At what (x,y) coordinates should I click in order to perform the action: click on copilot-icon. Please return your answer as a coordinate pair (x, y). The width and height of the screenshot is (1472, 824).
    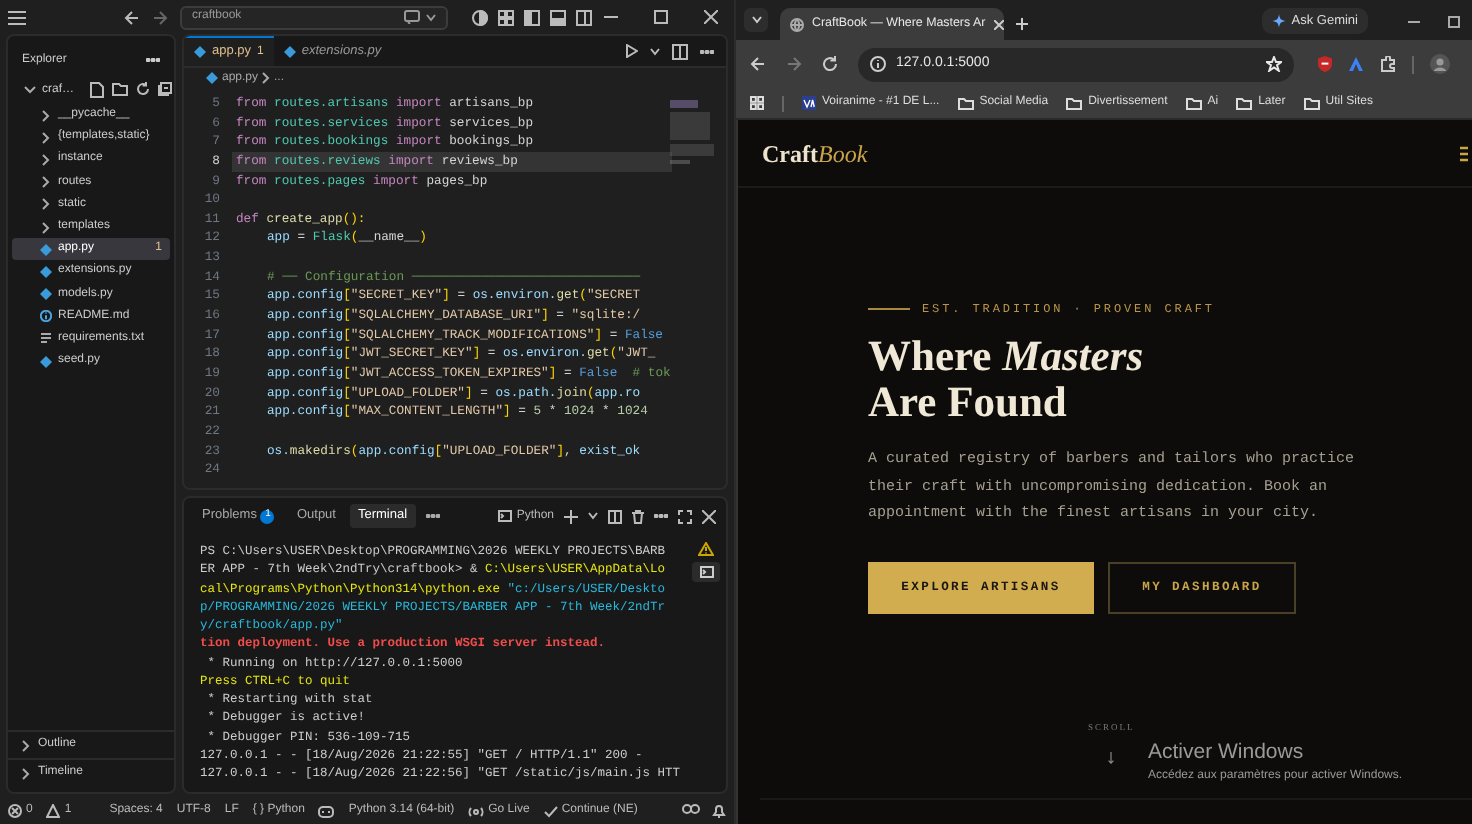
    Looking at the image, I should click on (326, 811).